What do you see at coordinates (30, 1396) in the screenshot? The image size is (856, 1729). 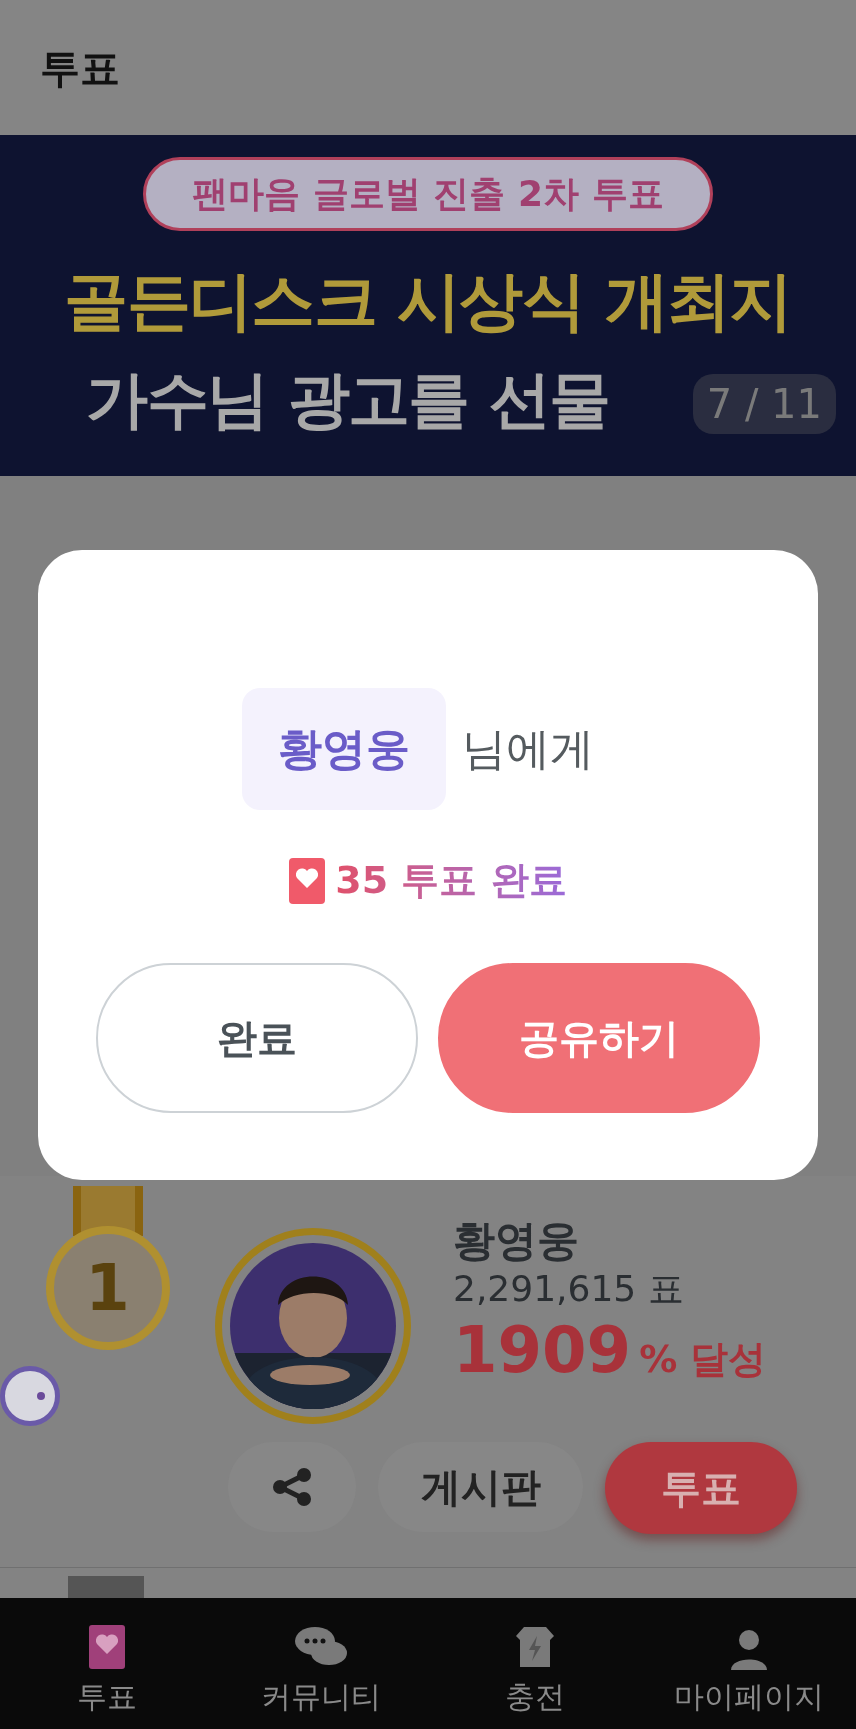 I see `floating-bubble` at bounding box center [30, 1396].